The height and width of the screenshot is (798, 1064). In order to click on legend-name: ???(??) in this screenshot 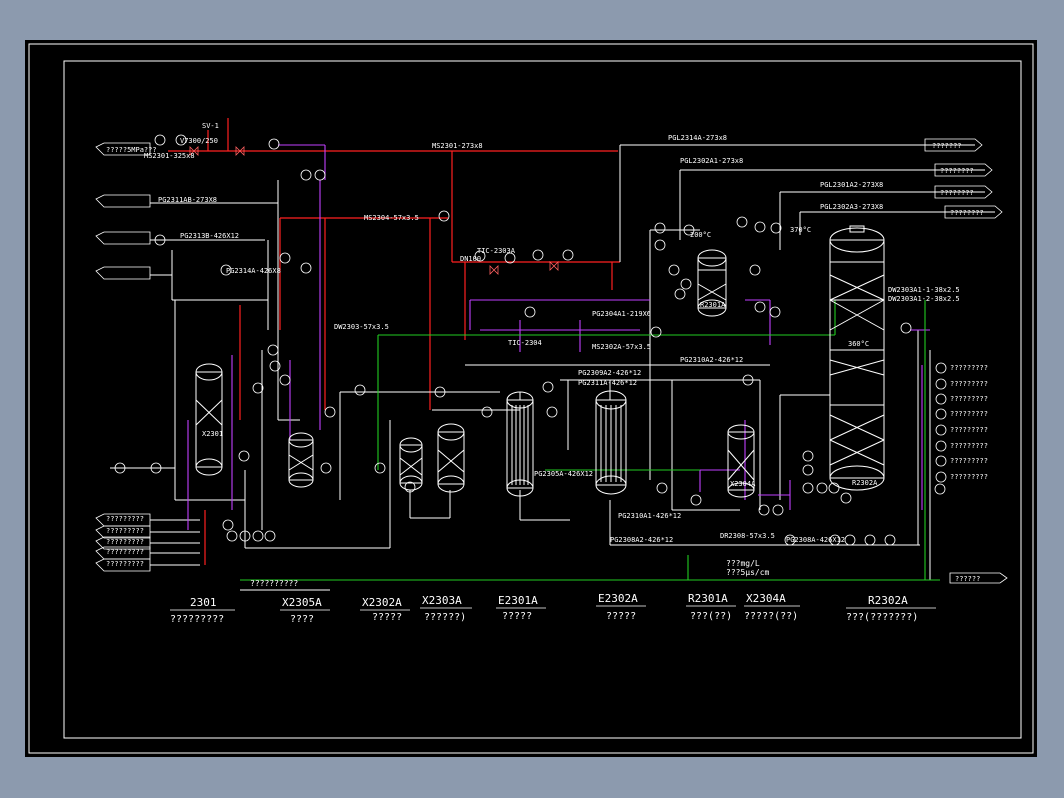, I will do `click(711, 616)`.